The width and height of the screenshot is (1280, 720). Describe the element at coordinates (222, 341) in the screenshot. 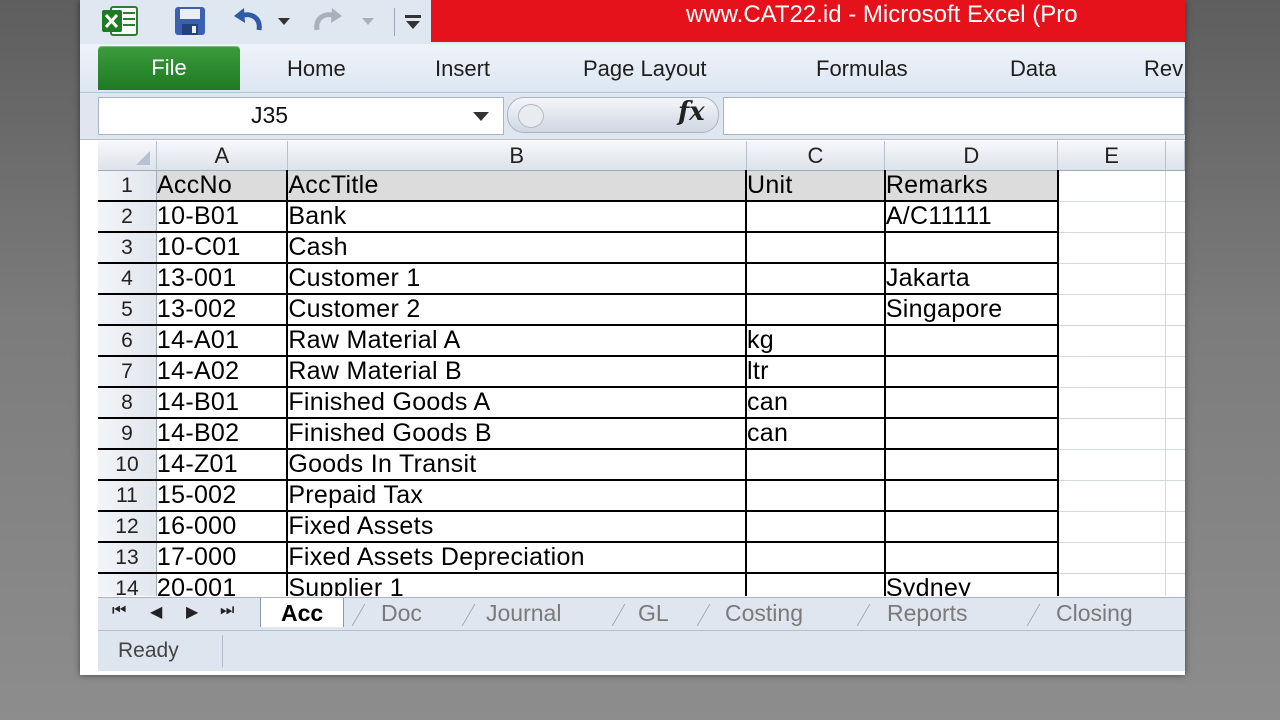

I see `cell-a6: 14-A01` at that location.